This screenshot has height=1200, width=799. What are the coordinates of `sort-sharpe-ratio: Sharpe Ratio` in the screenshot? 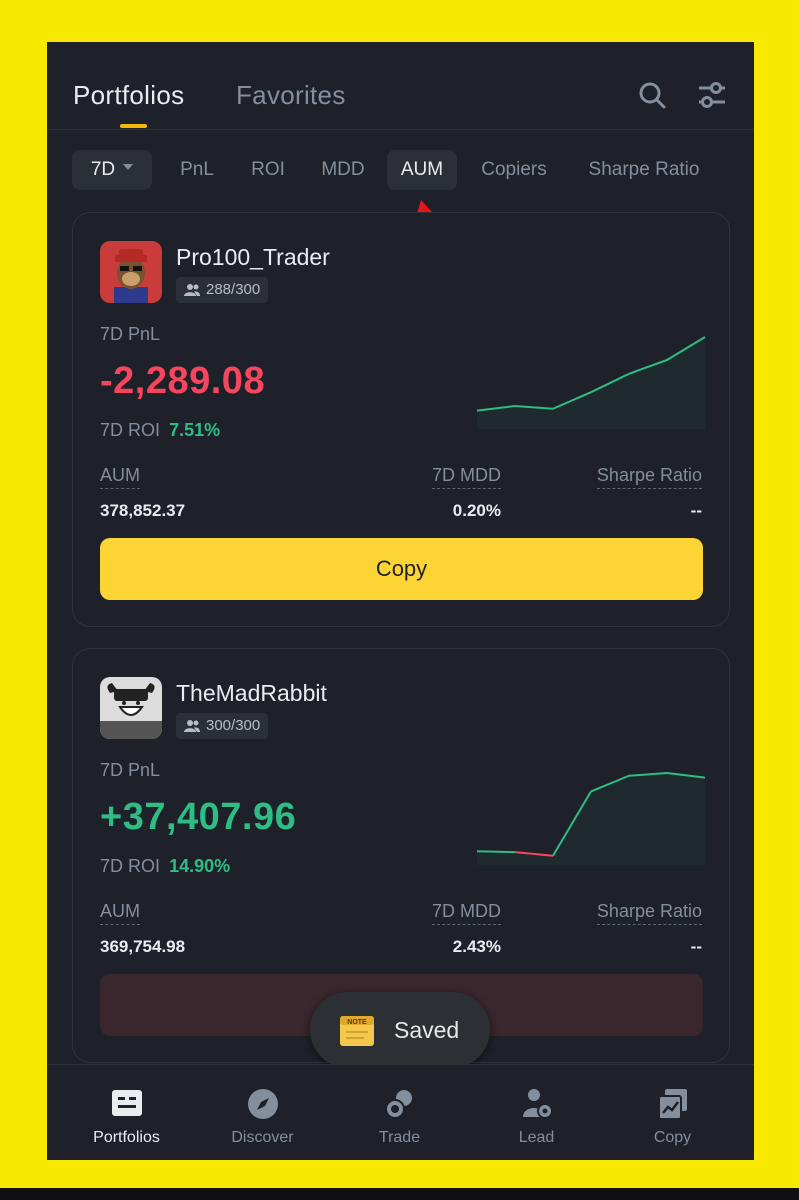 It's located at (644, 170).